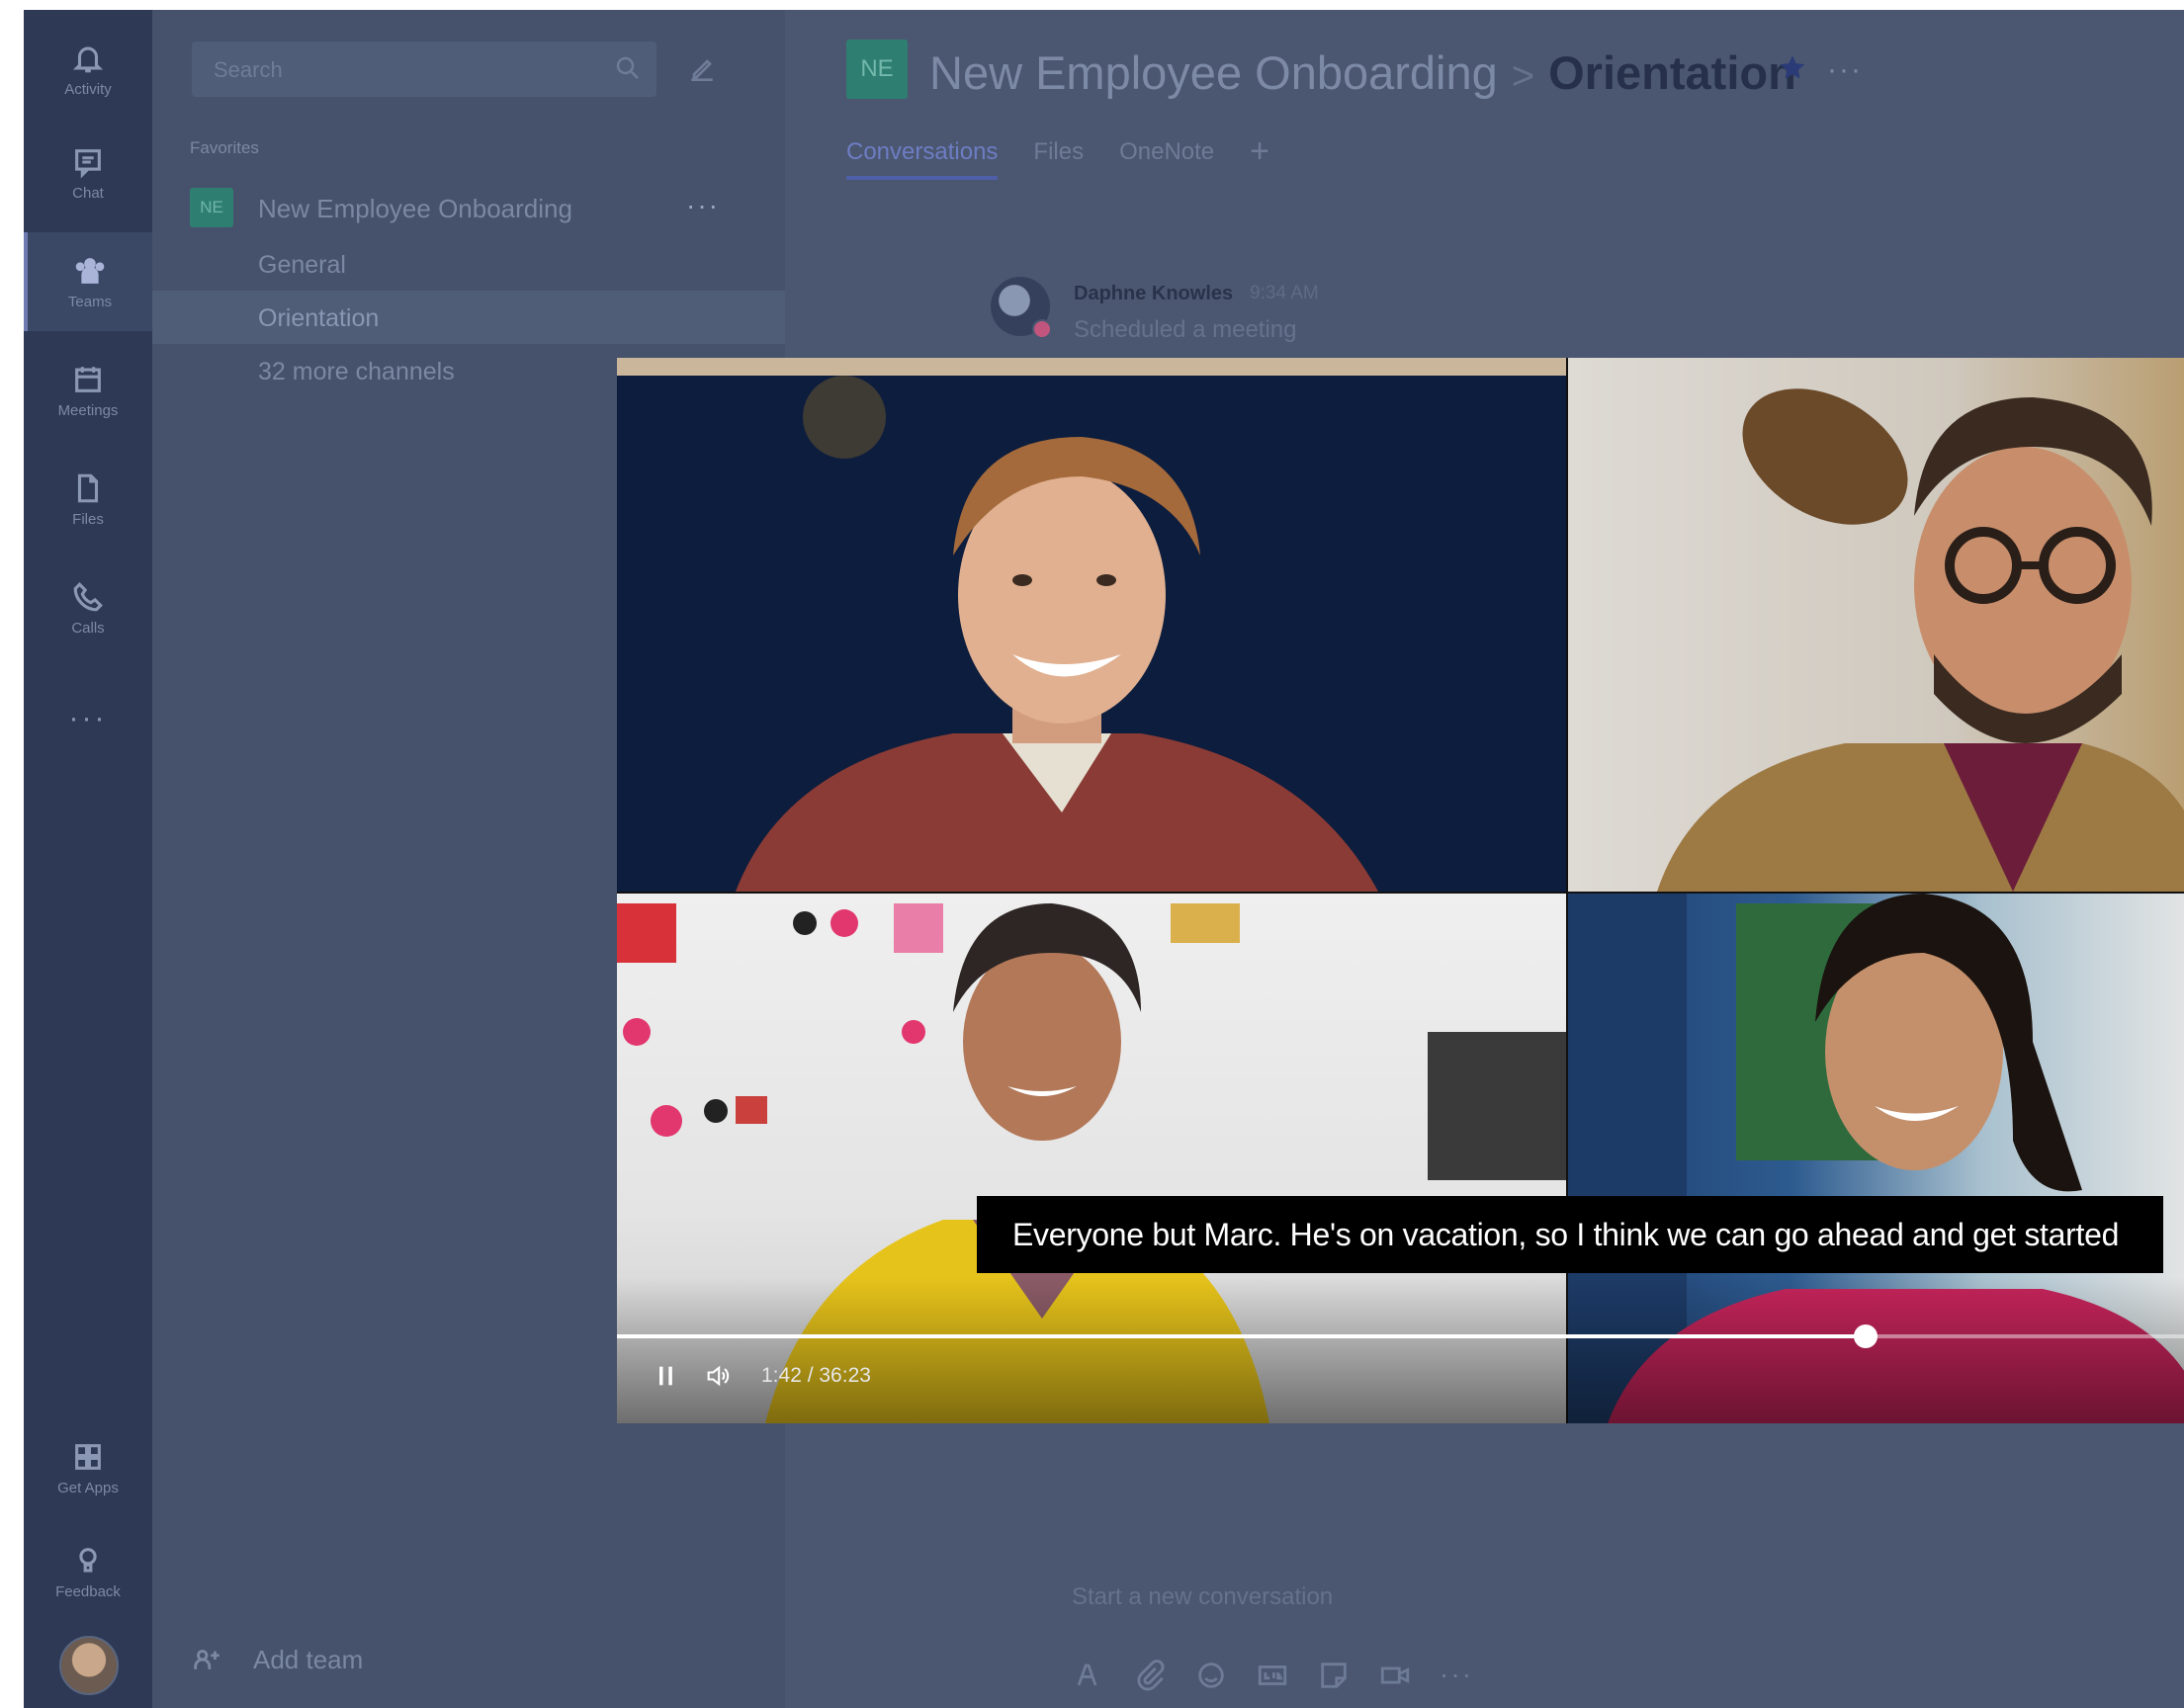 This screenshot has width=2184, height=1708. I want to click on playback-progress-bar, so click(1400, 1336).